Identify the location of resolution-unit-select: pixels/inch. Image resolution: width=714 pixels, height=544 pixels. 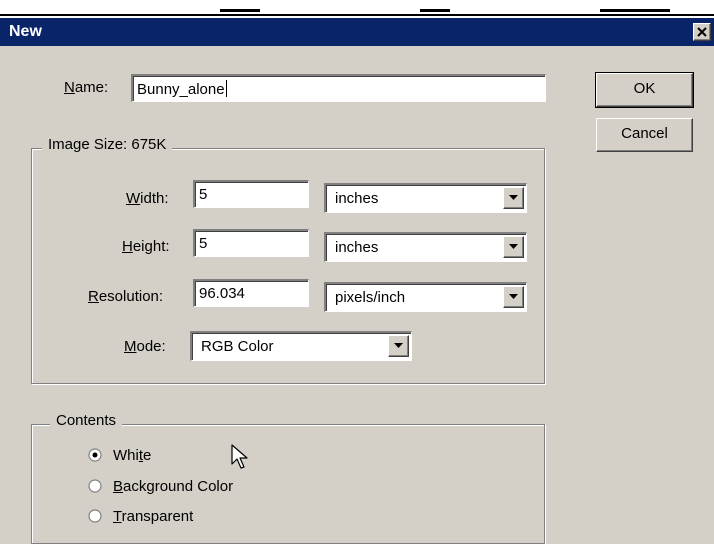
(425, 297).